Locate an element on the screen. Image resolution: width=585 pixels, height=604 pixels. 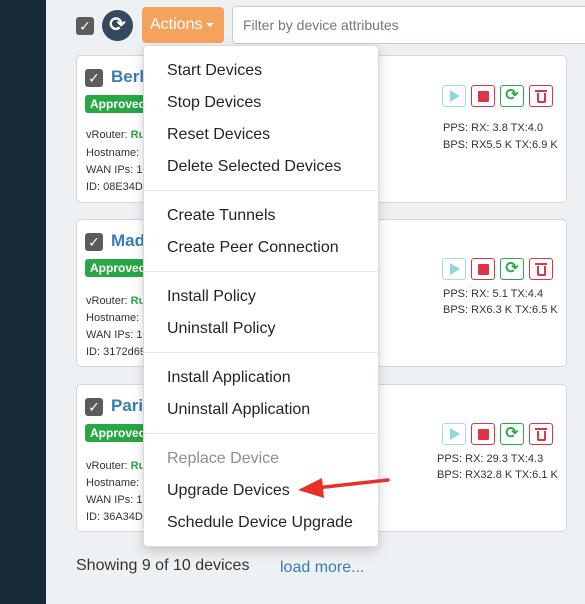
wan-ips-info: WAN IPs: 10 is located at coordinates (117, 170).